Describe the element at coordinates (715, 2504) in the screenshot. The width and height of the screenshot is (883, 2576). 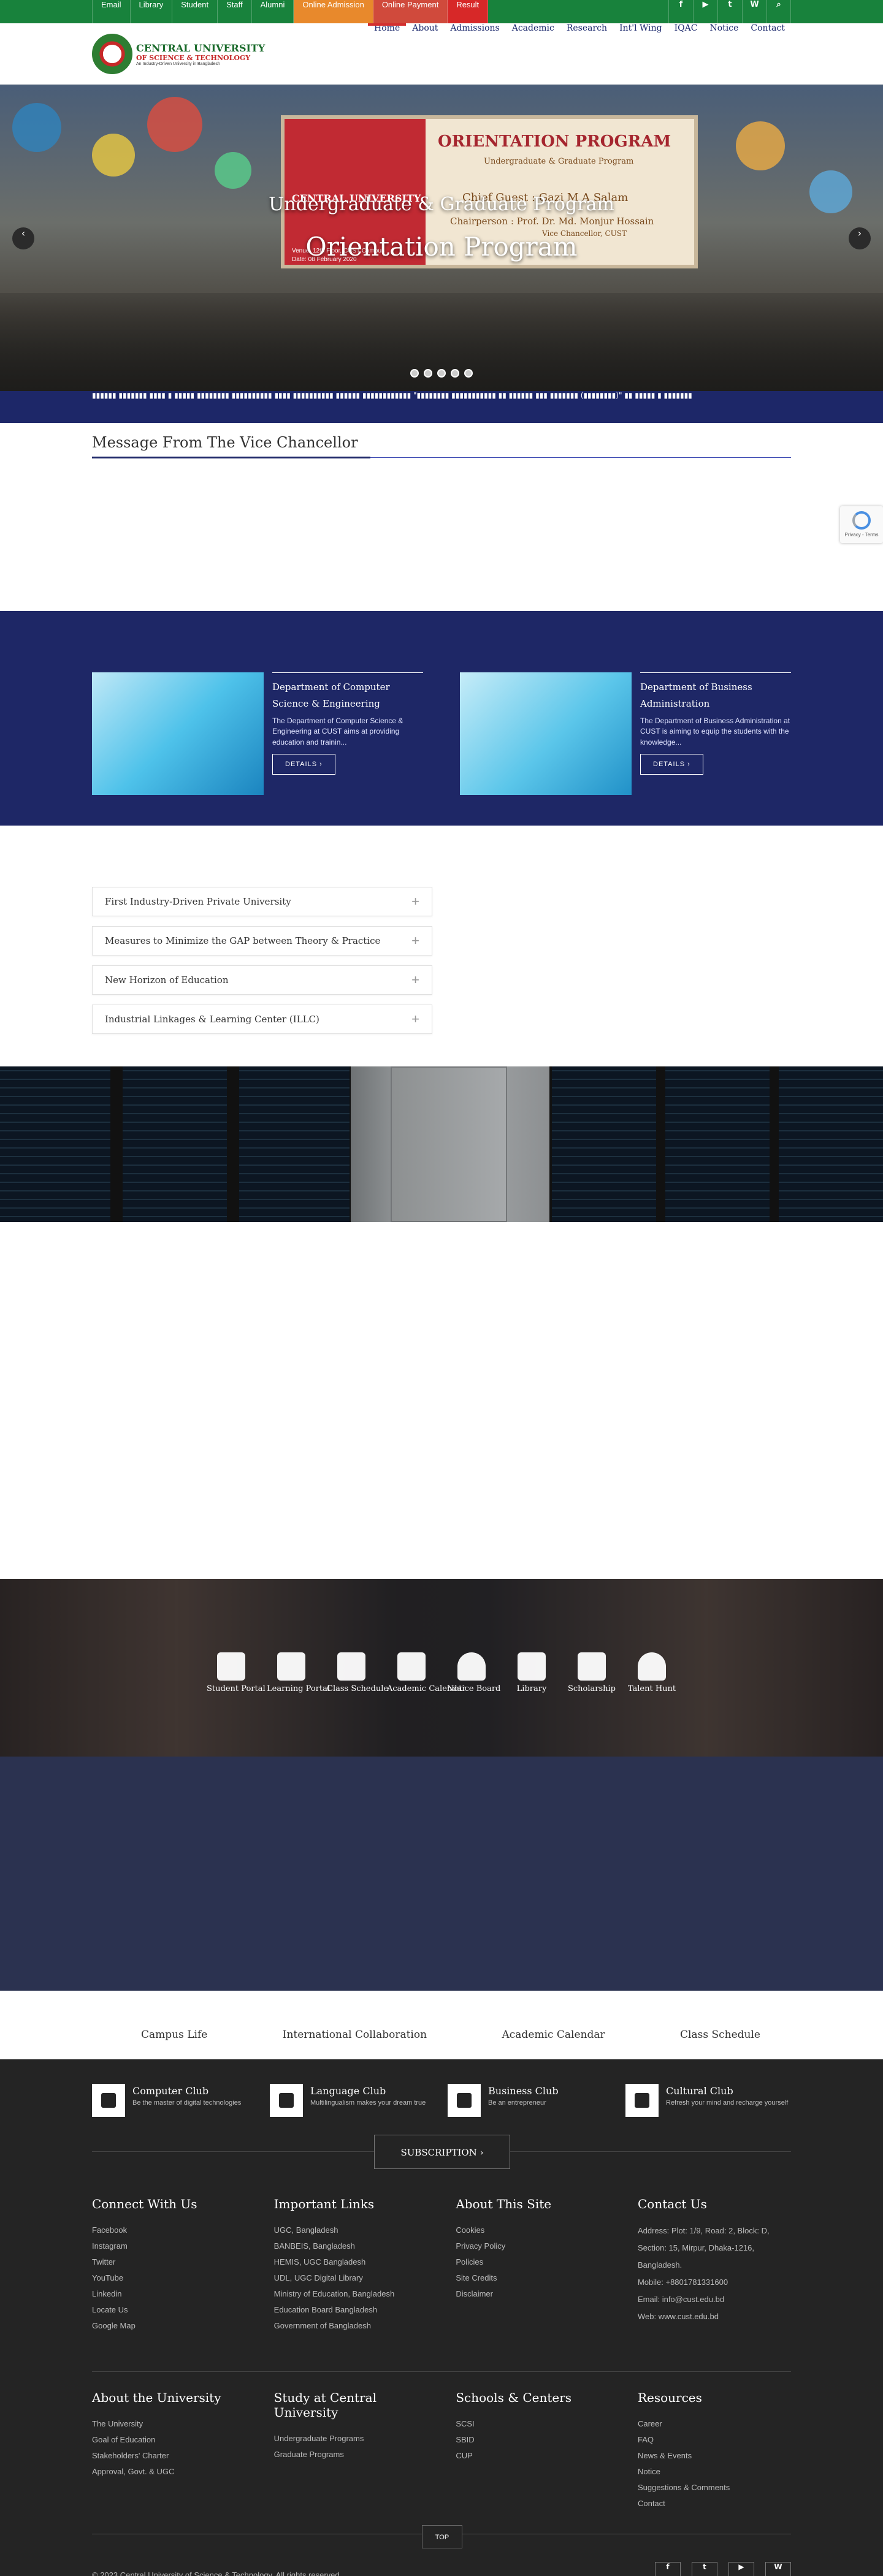
I see `footer-link: Contact` at that location.